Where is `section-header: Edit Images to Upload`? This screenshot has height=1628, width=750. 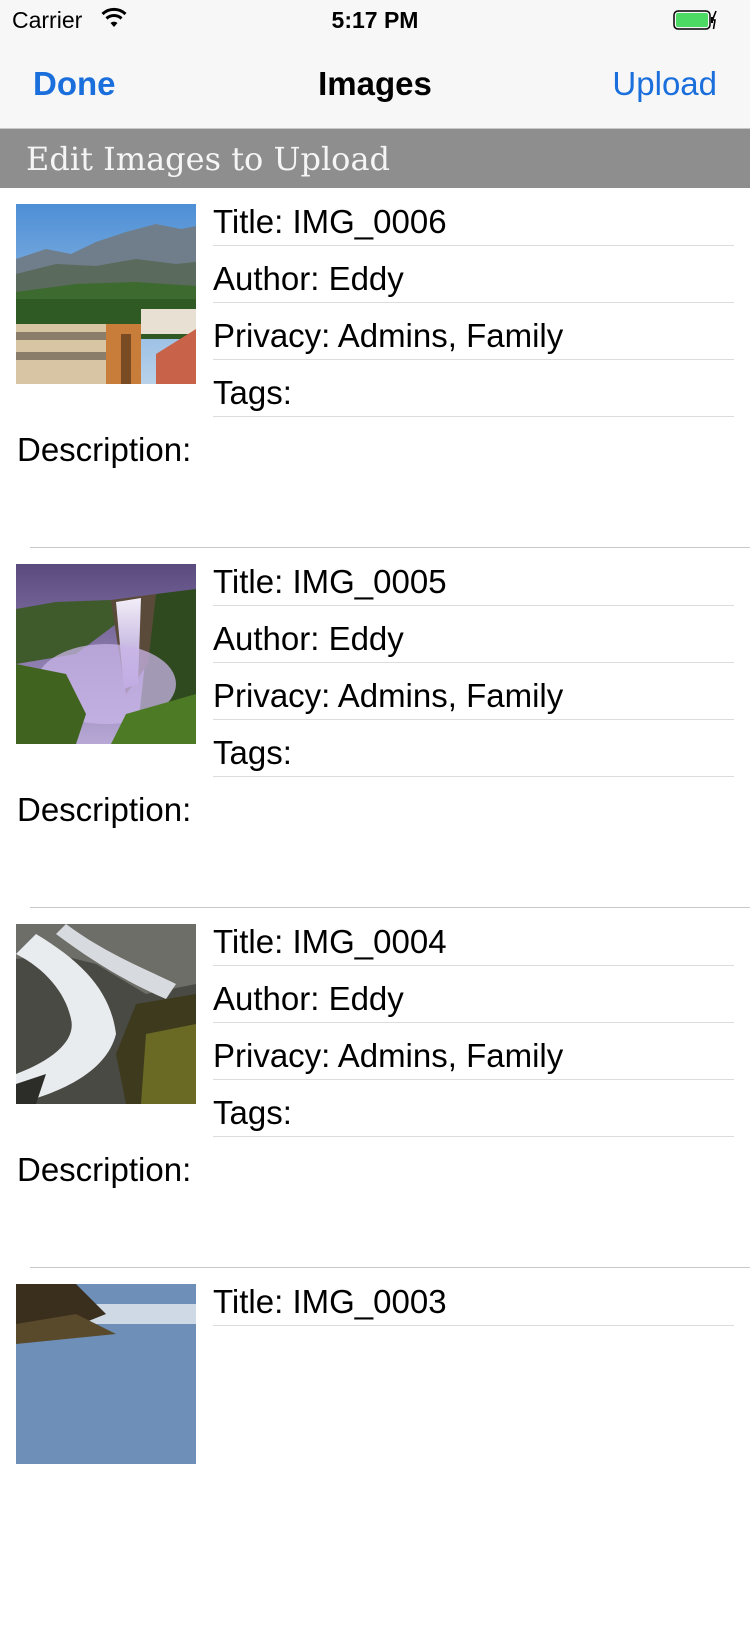
section-header: Edit Images to Upload is located at coordinates (375, 158).